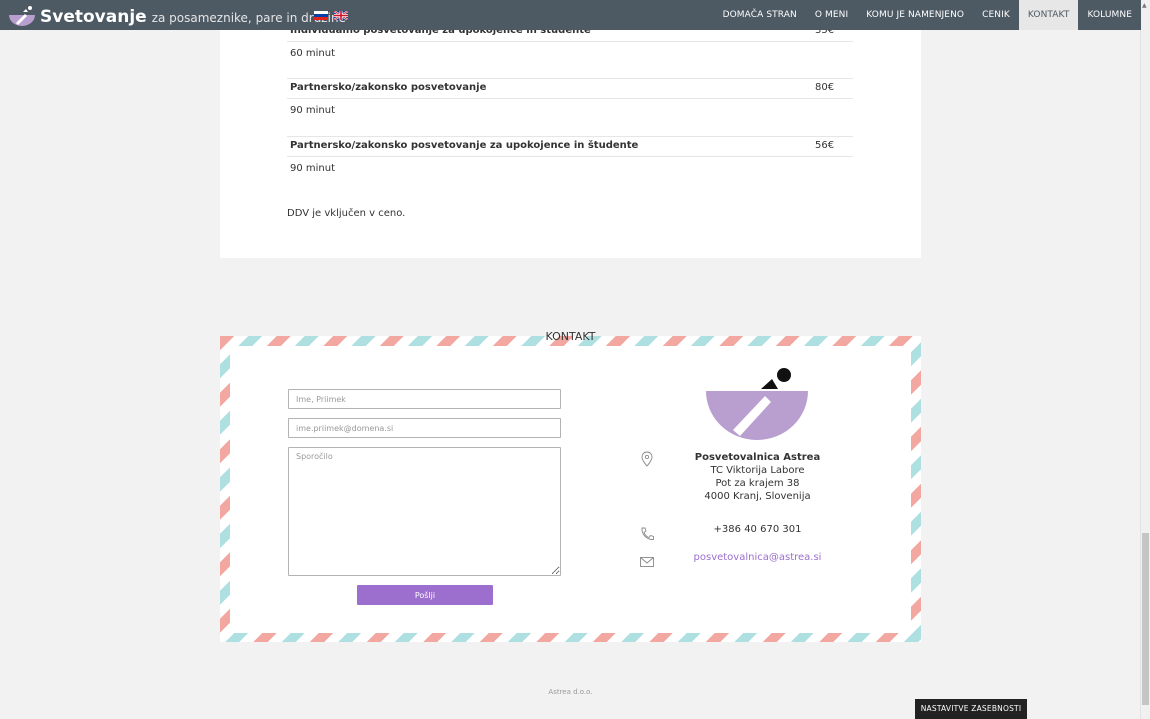 This screenshot has width=1150, height=719. What do you see at coordinates (424, 399) in the screenshot?
I see `name-input` at bounding box center [424, 399].